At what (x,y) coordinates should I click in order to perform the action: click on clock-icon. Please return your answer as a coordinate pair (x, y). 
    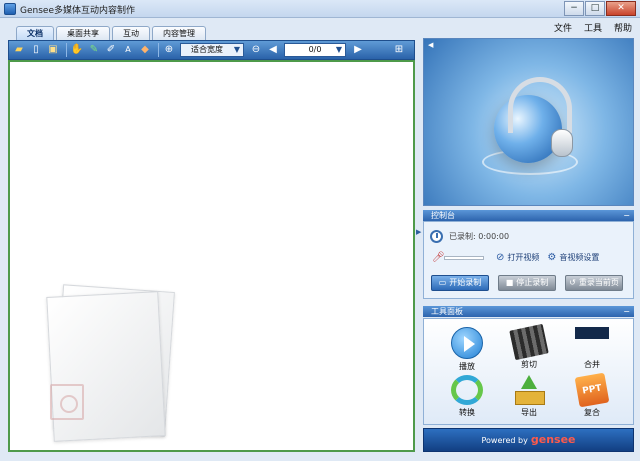
    Looking at the image, I should click on (436, 236).